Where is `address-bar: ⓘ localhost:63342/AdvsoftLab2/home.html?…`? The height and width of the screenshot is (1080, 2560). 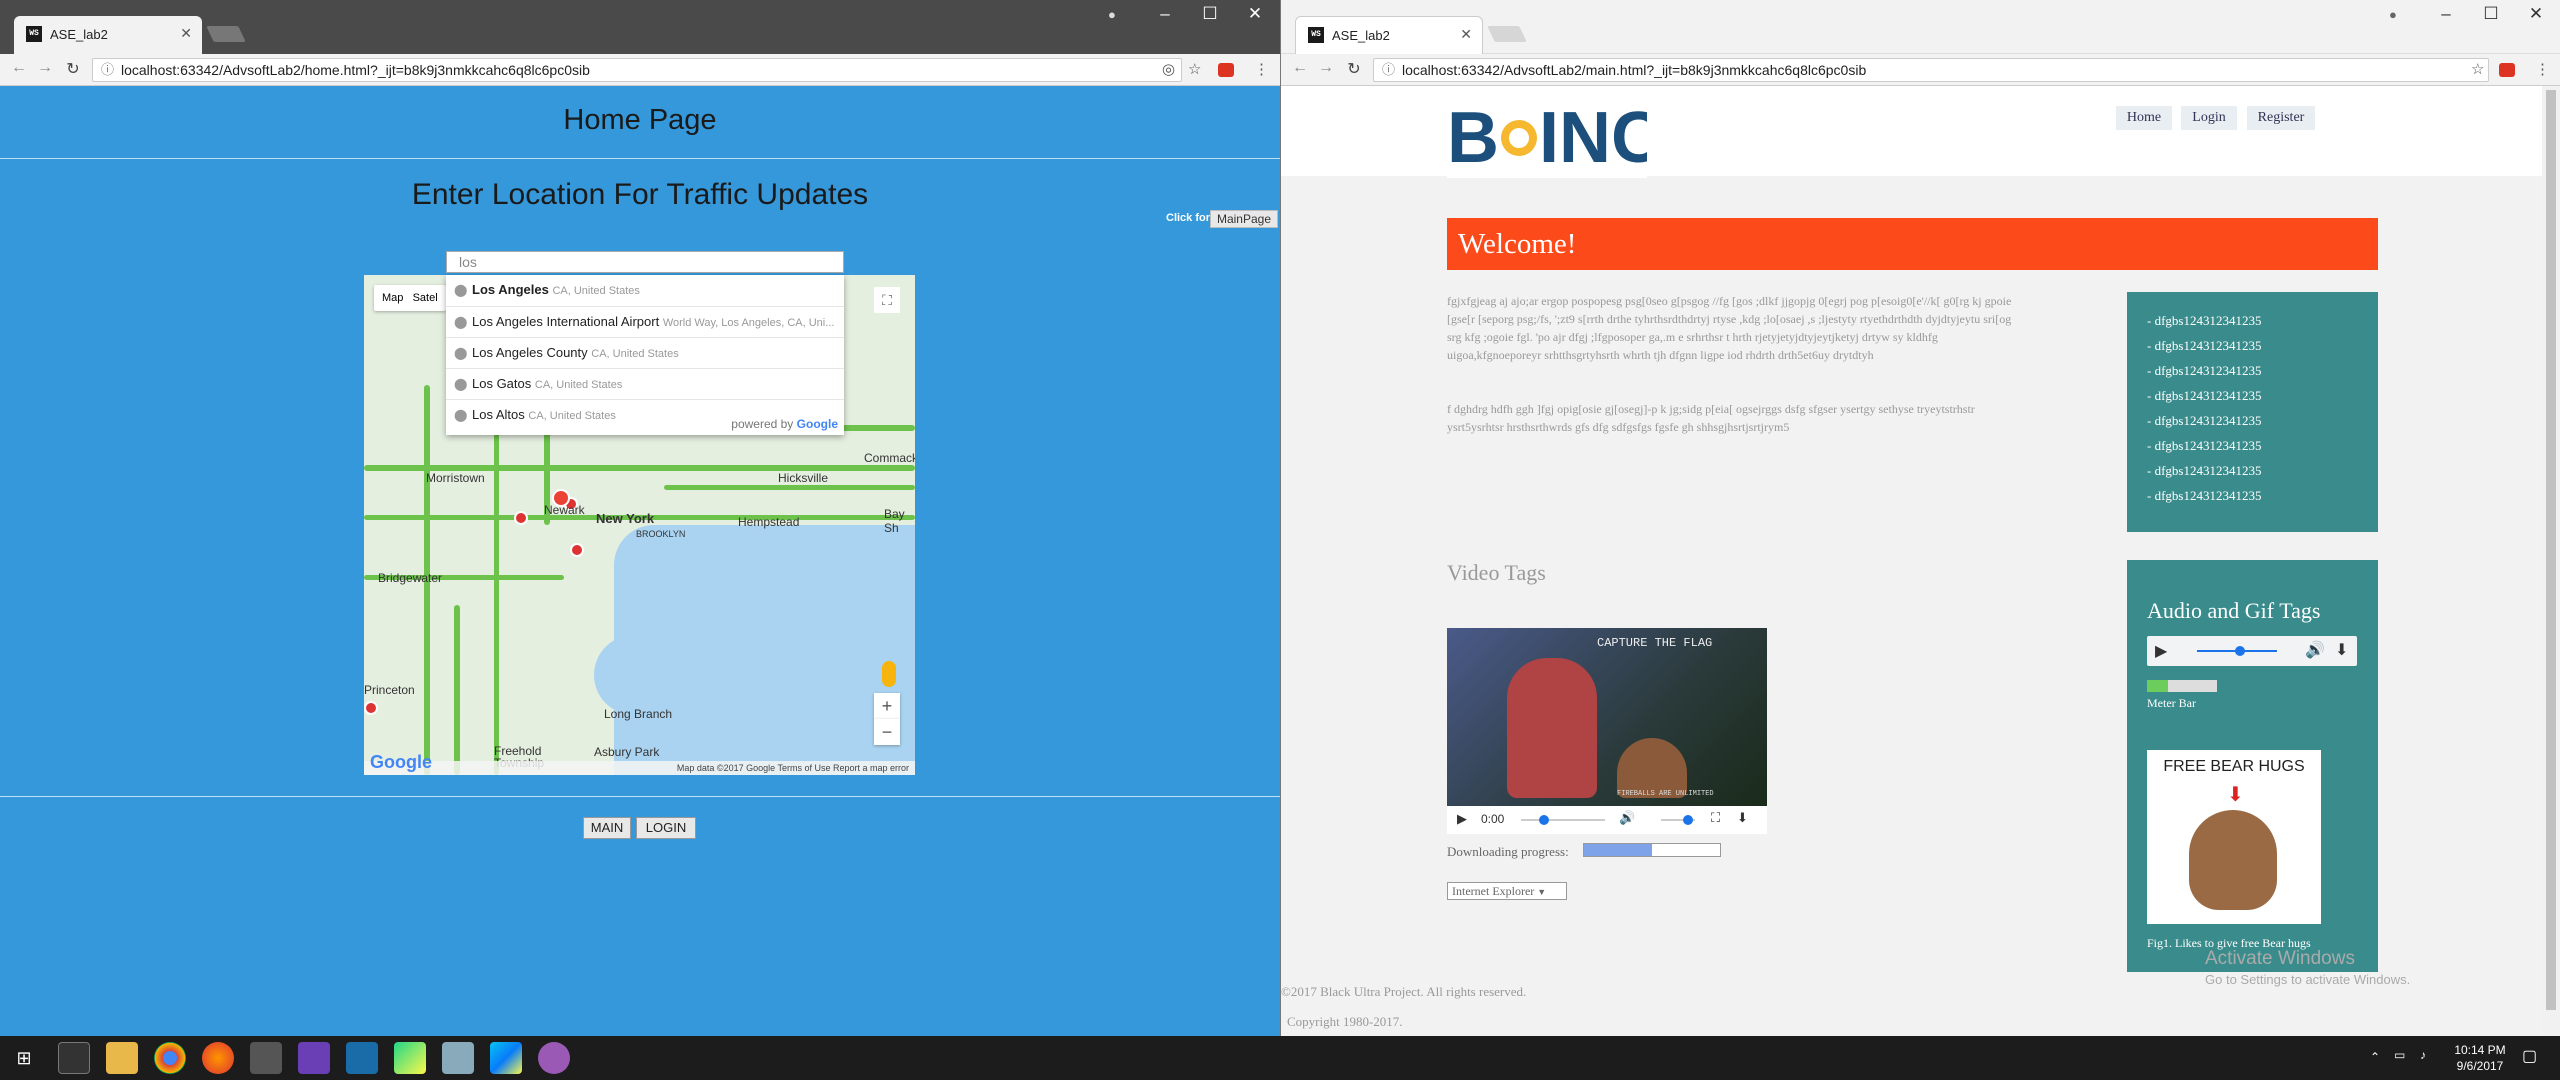 address-bar: ⓘ localhost:63342/AdvsoftLab2/home.html?… is located at coordinates (637, 70).